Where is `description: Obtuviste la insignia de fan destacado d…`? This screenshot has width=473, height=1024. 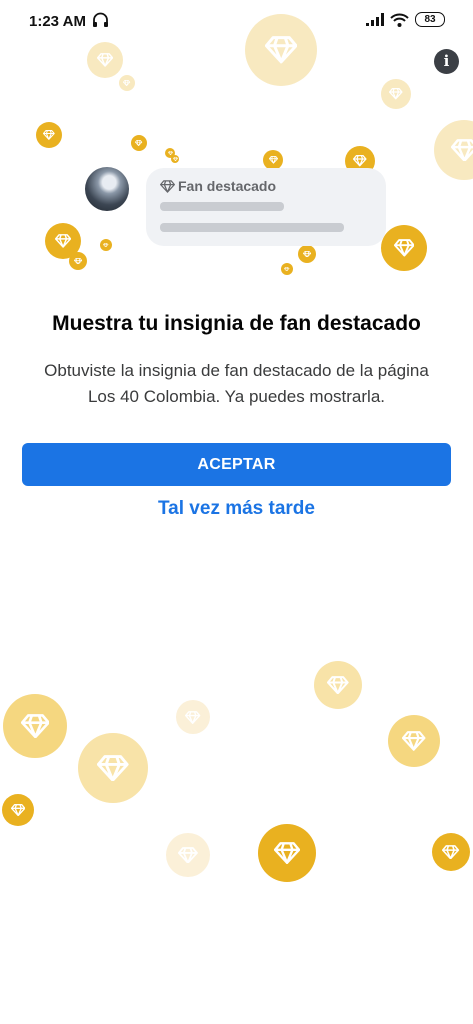
description: Obtuviste la insignia de fan destacado d… is located at coordinates (236, 383).